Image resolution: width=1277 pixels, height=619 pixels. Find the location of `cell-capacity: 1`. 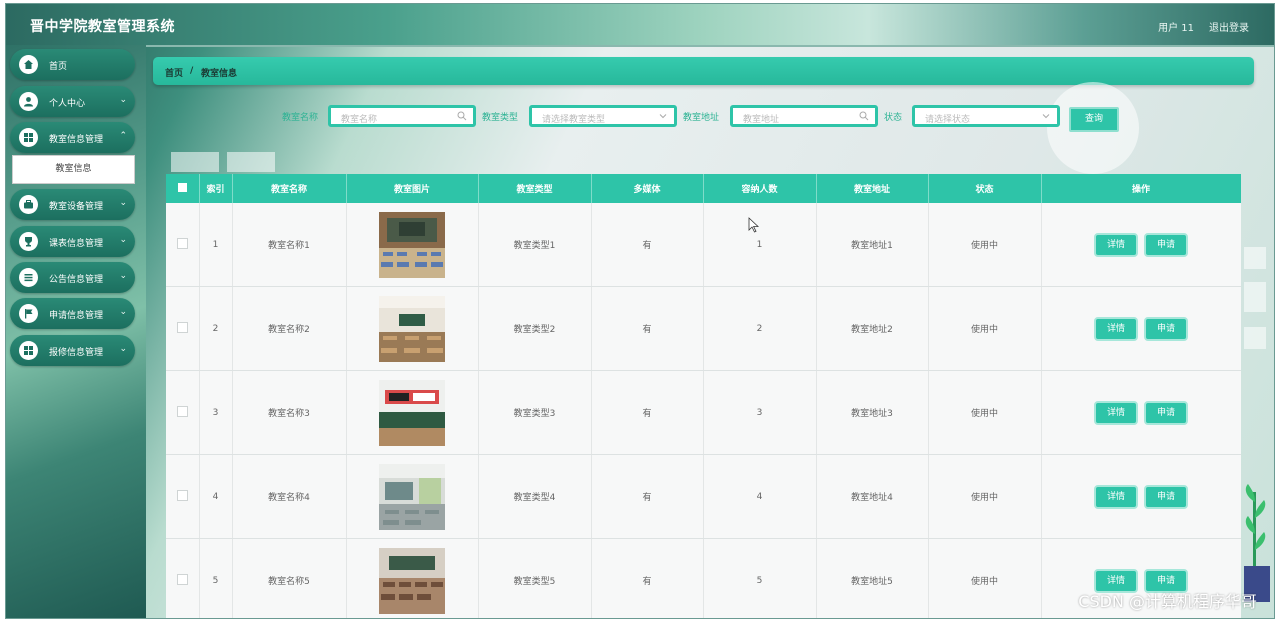

cell-capacity: 1 is located at coordinates (760, 245).